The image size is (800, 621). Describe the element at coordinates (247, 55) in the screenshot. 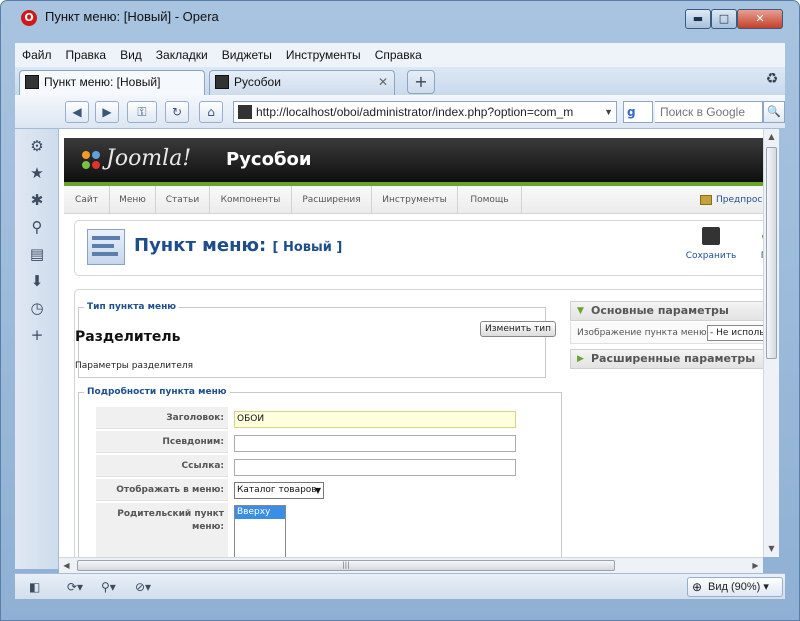

I see `menu-widgets: Виджеты` at that location.